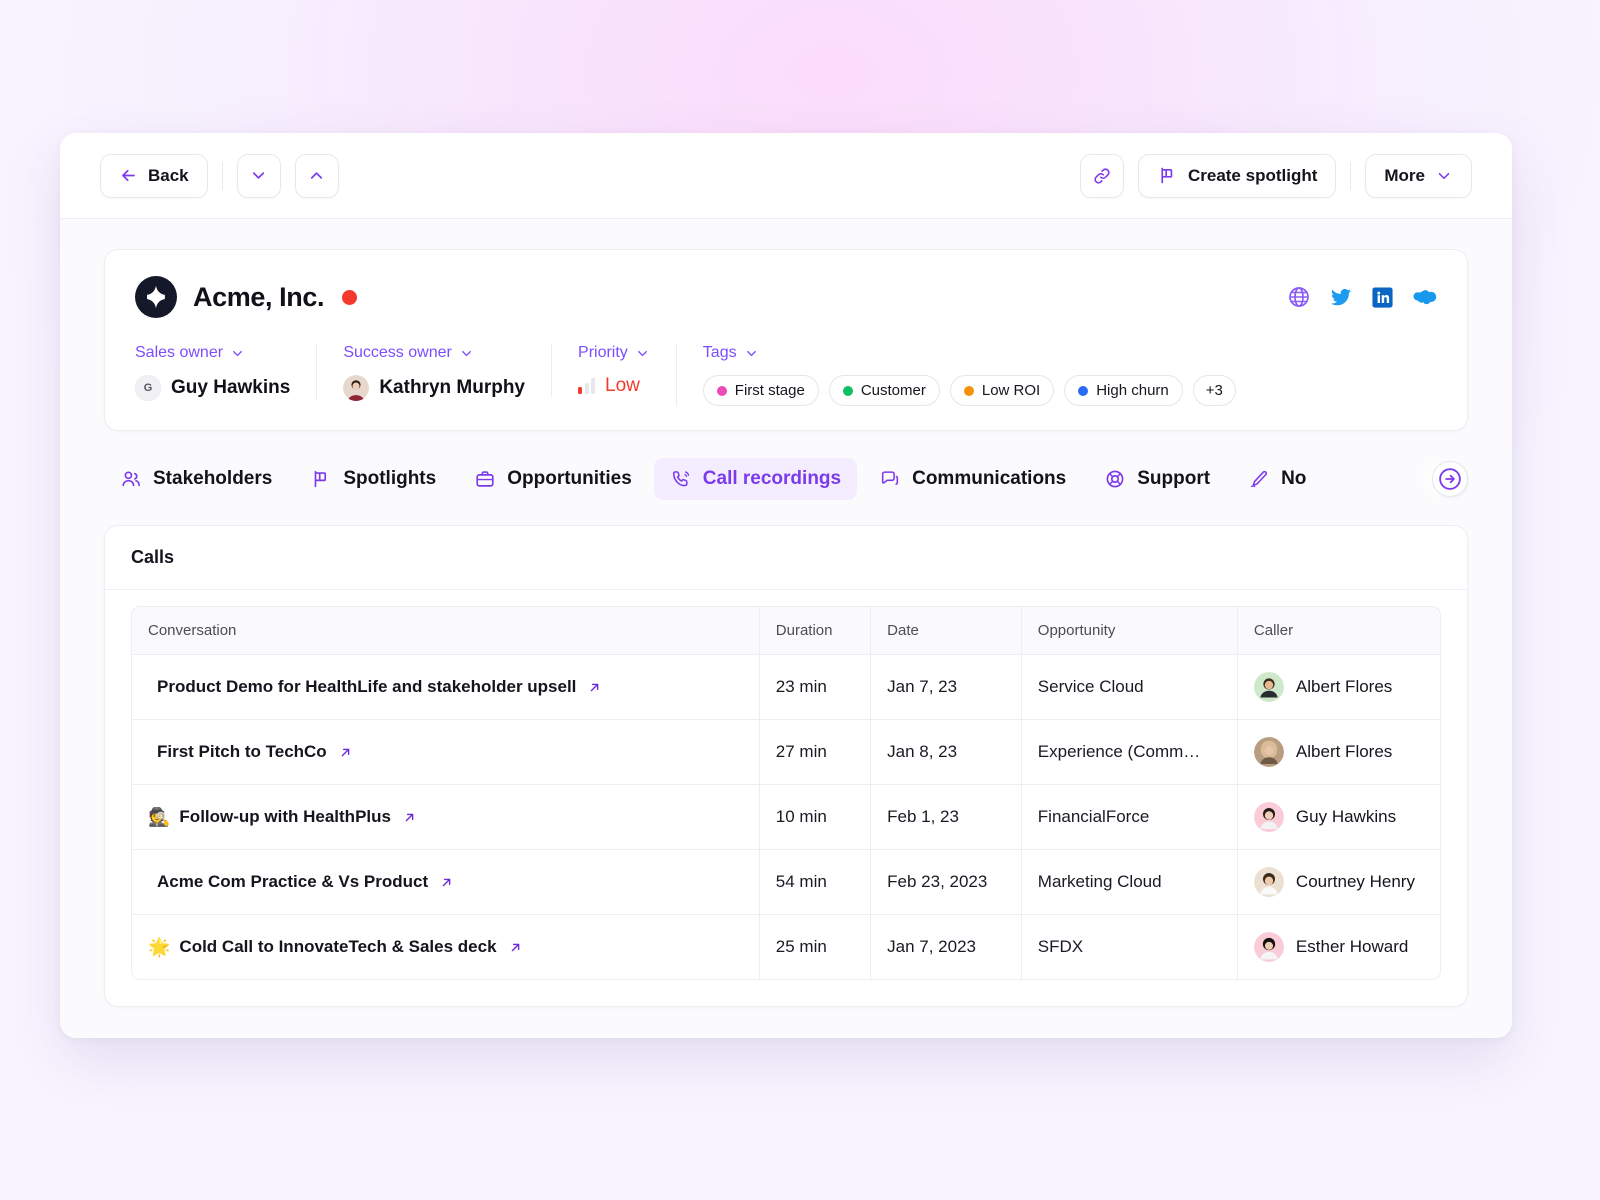 The height and width of the screenshot is (1200, 1600). What do you see at coordinates (433, 372) in the screenshot?
I see `success-owner-field: Success owner Kathryn Murphy` at bounding box center [433, 372].